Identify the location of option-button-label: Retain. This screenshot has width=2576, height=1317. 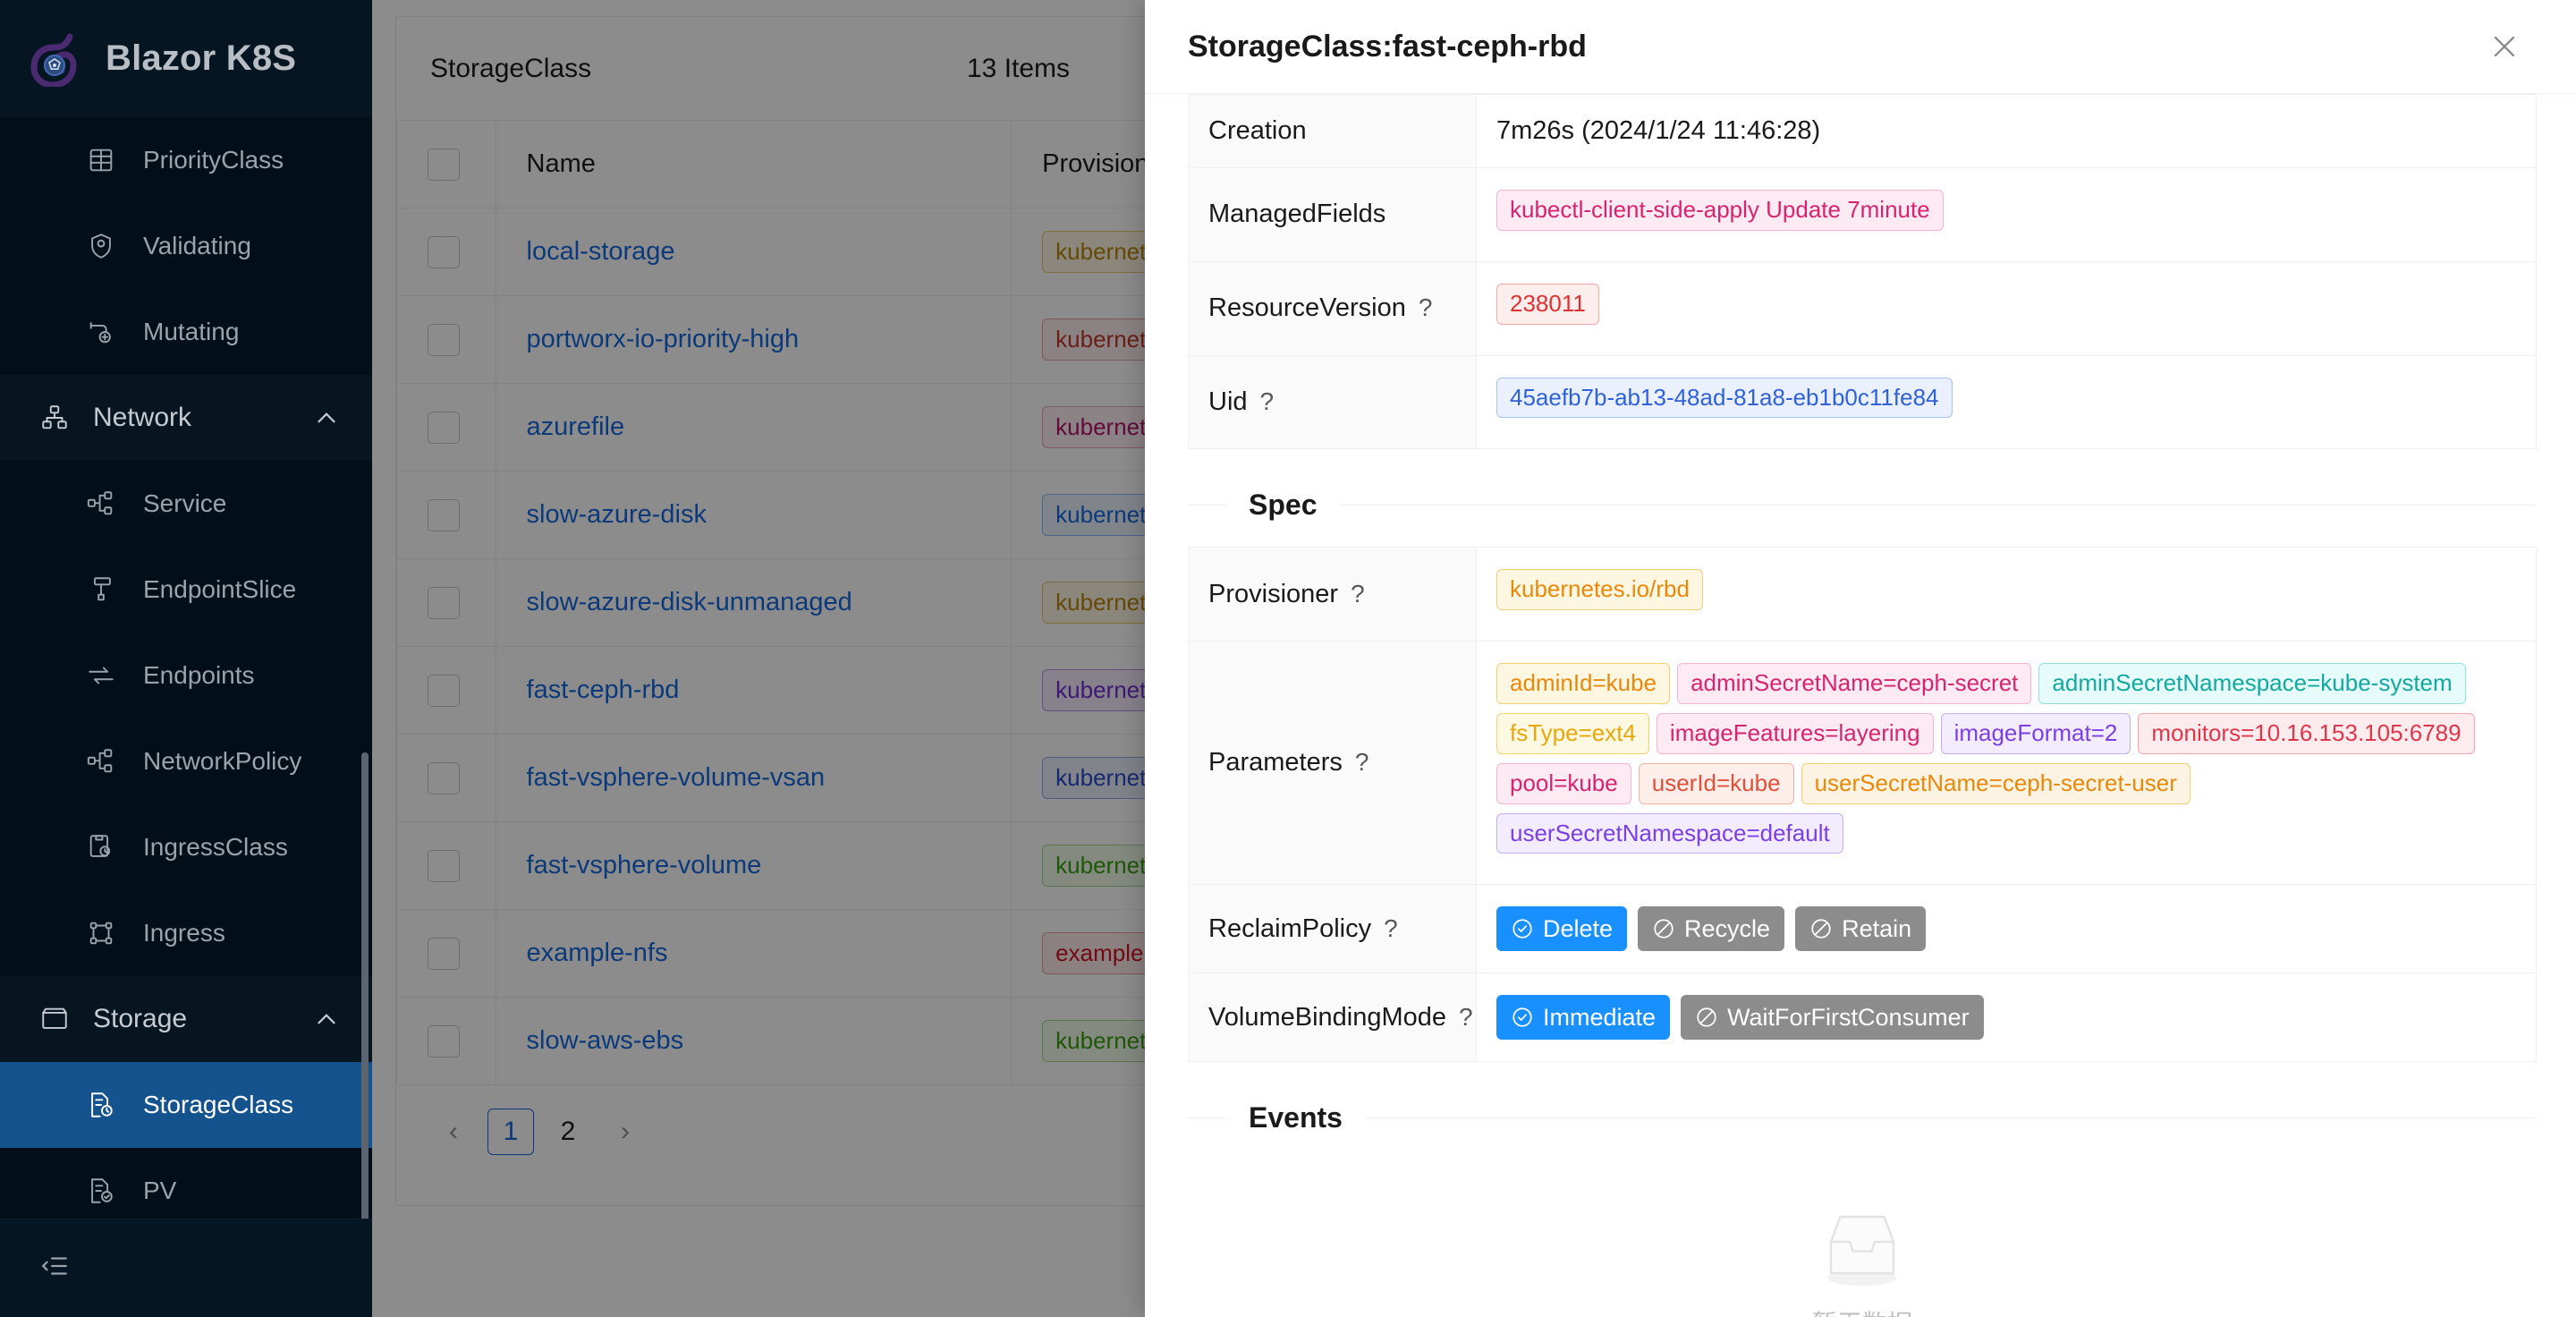
(1877, 928).